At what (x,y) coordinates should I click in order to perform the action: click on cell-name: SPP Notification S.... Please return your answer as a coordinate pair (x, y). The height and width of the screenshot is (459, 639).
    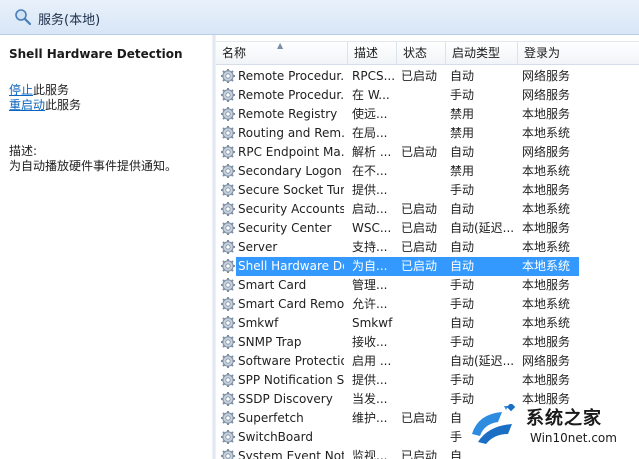
    Looking at the image, I should click on (291, 380).